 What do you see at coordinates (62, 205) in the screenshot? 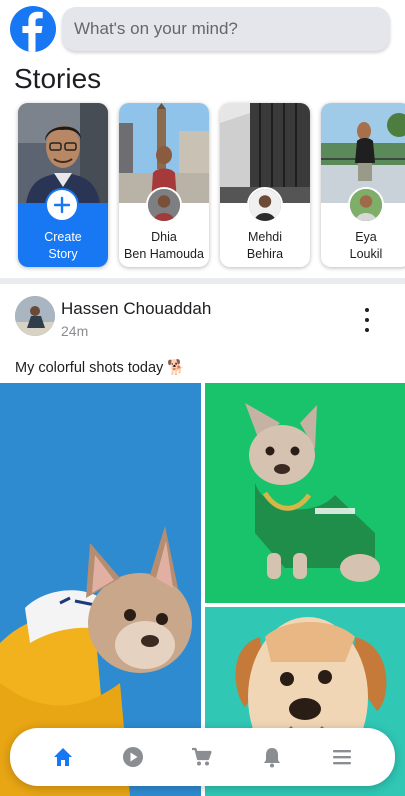
I see `plus-icon` at bounding box center [62, 205].